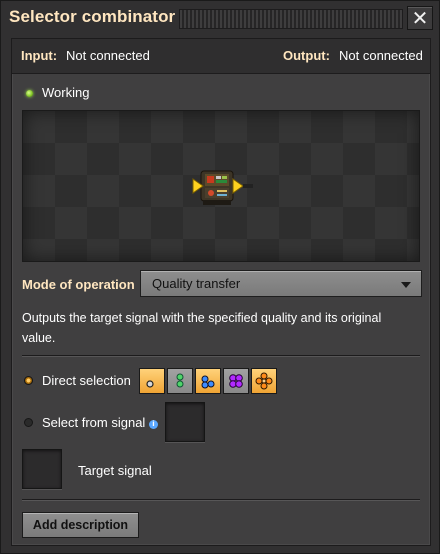 This screenshot has width=440, height=554. What do you see at coordinates (86, 380) in the screenshot?
I see `direct-selection-label: Direct selection` at bounding box center [86, 380].